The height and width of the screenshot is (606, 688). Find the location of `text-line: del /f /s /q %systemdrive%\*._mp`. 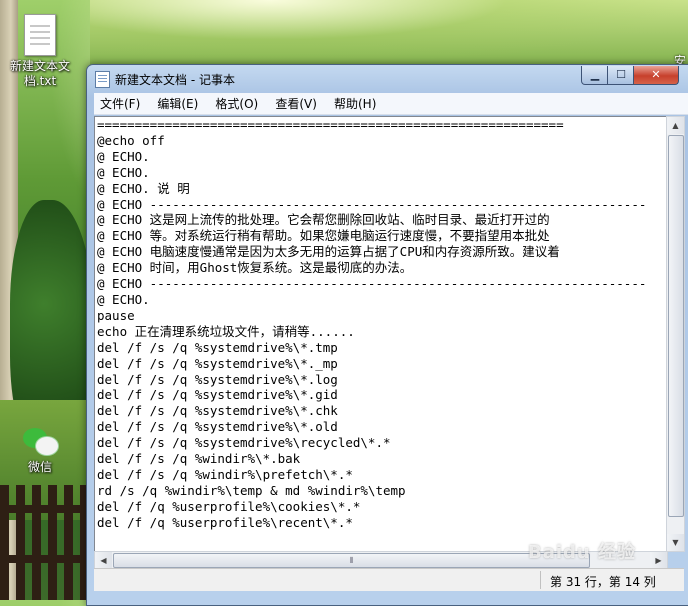

text-line: del /f /s /q %systemdrive%\*._mp is located at coordinates (217, 363).